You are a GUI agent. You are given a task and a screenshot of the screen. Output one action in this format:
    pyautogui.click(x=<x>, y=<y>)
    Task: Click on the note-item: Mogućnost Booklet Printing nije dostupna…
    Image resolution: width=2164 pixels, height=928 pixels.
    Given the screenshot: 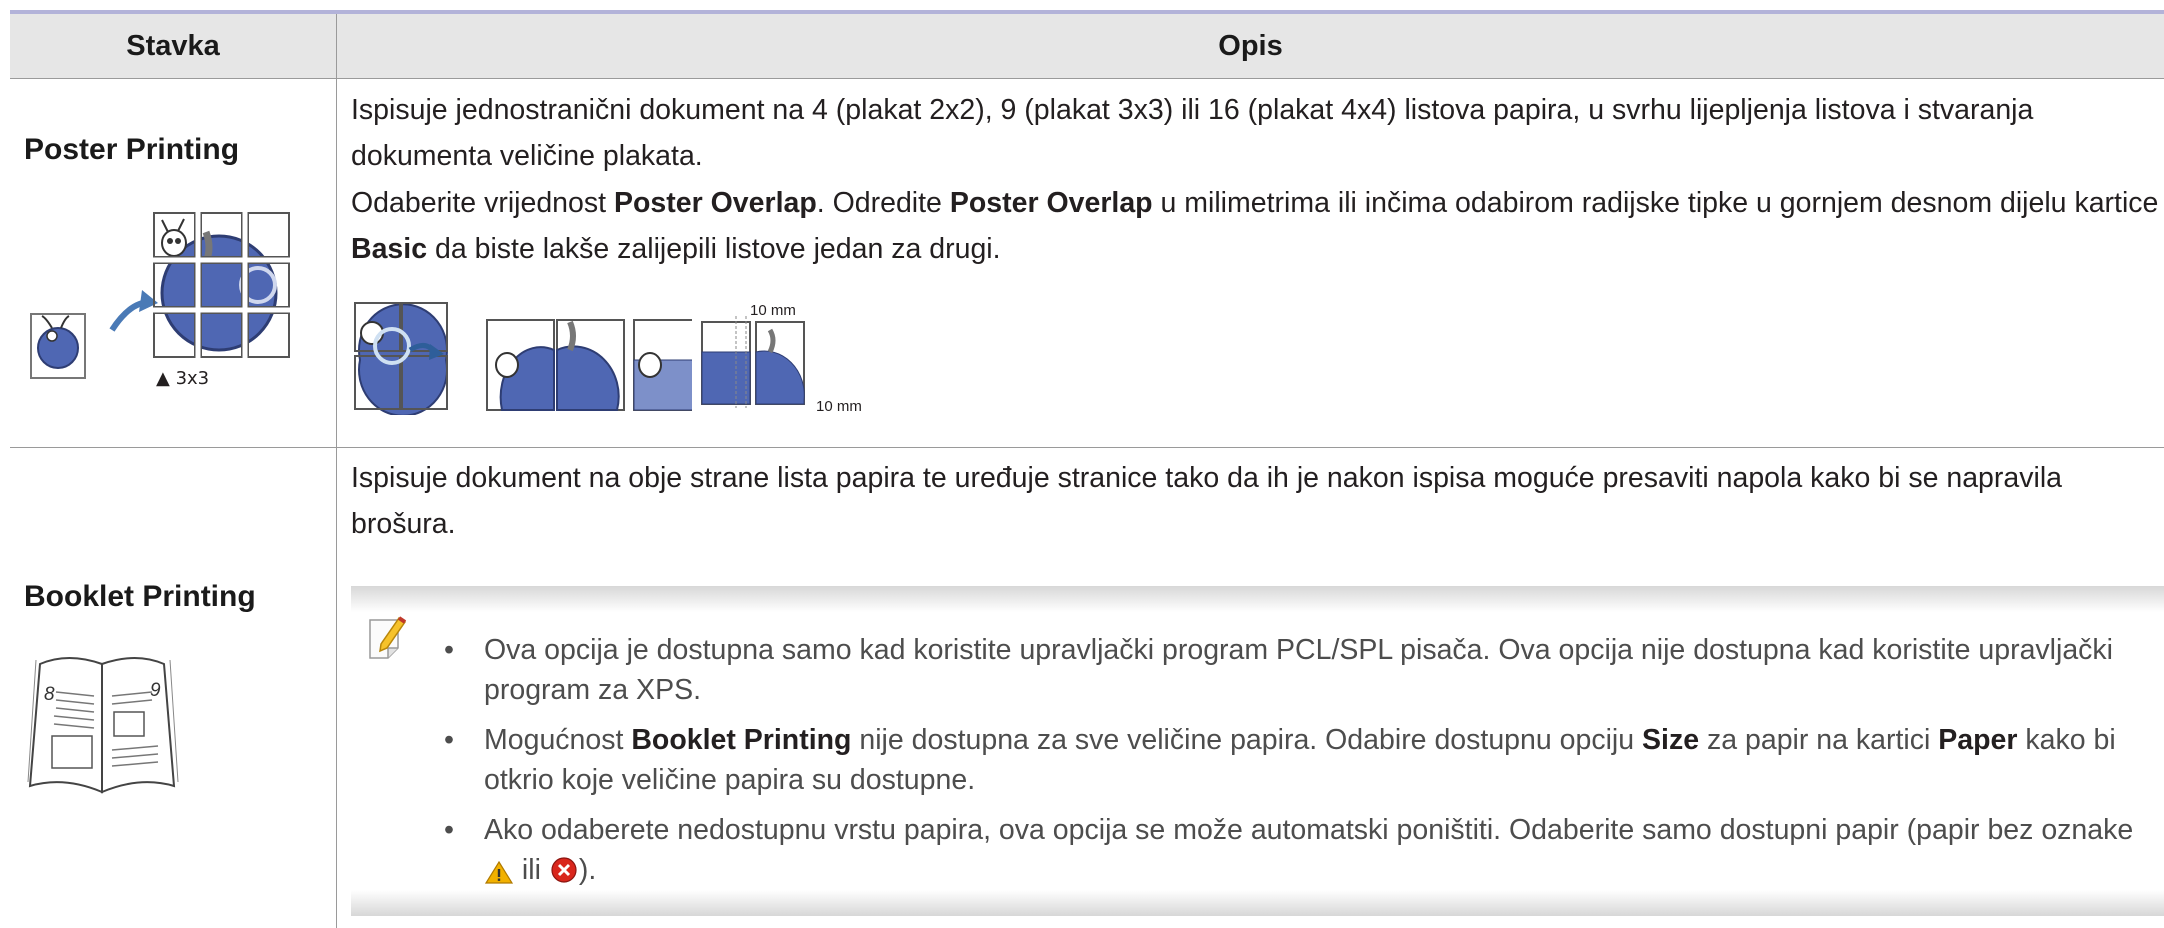 What is the action you would take?
    pyautogui.click(x=1294, y=760)
    